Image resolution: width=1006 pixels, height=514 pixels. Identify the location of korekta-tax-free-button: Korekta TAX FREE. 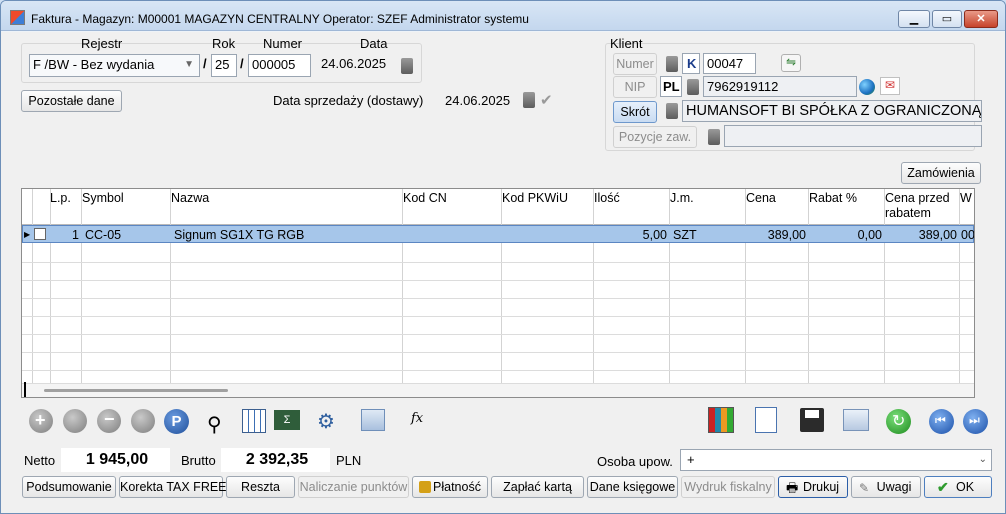
(173, 487).